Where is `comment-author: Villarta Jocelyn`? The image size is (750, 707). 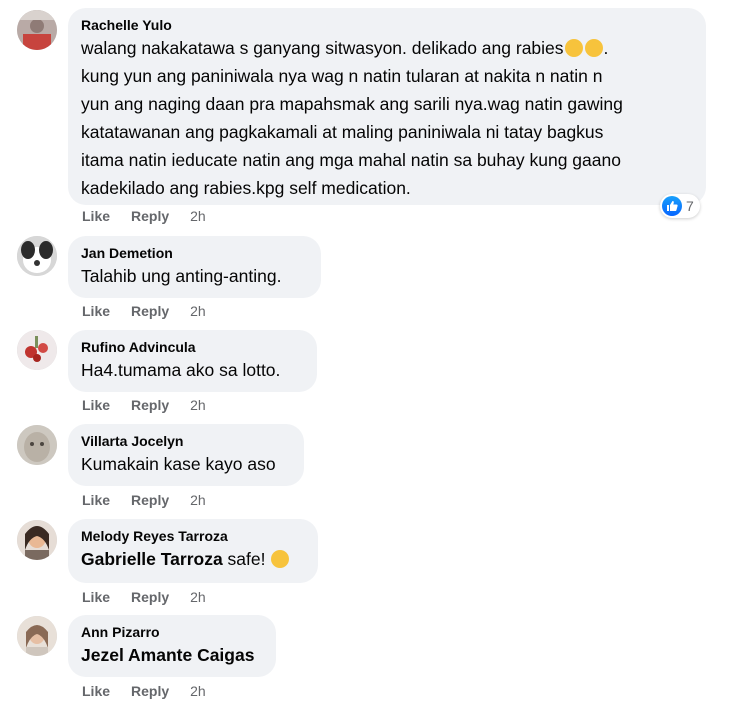
comment-author: Villarta Jocelyn is located at coordinates (186, 441).